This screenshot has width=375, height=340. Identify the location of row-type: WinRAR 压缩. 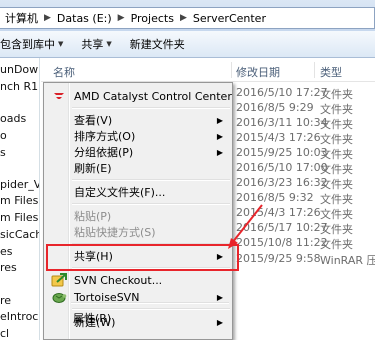
(347, 260).